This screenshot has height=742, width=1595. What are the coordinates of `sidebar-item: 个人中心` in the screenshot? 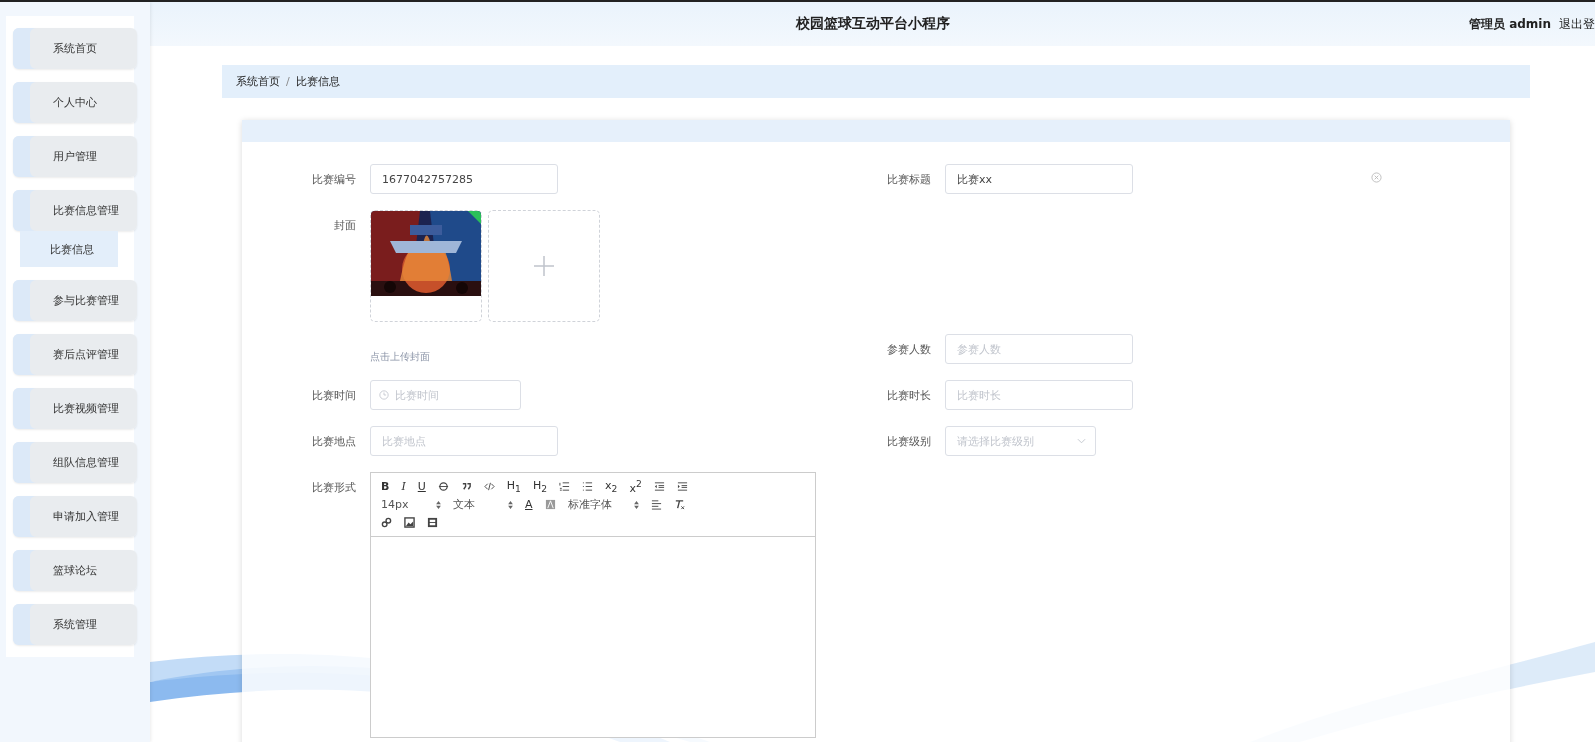 It's located at (75, 102).